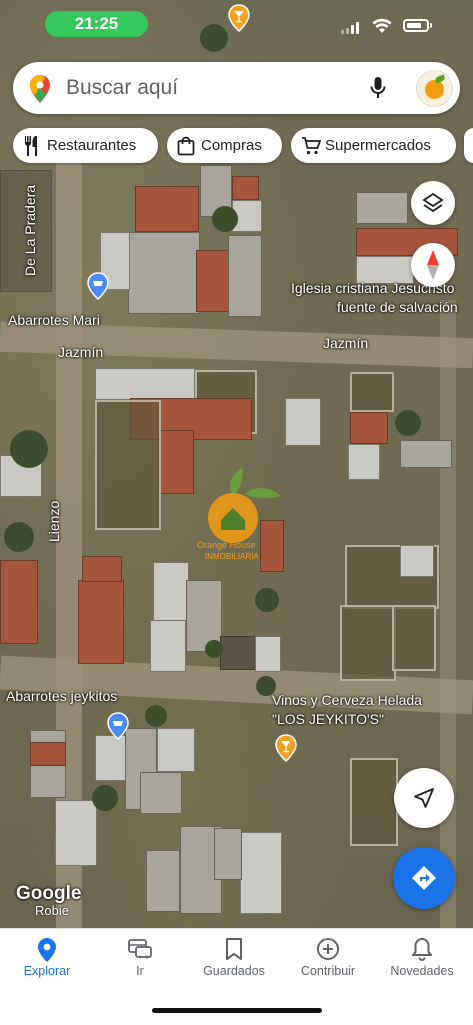  Describe the element at coordinates (431, 25) in the screenshot. I see `battery-tip` at that location.